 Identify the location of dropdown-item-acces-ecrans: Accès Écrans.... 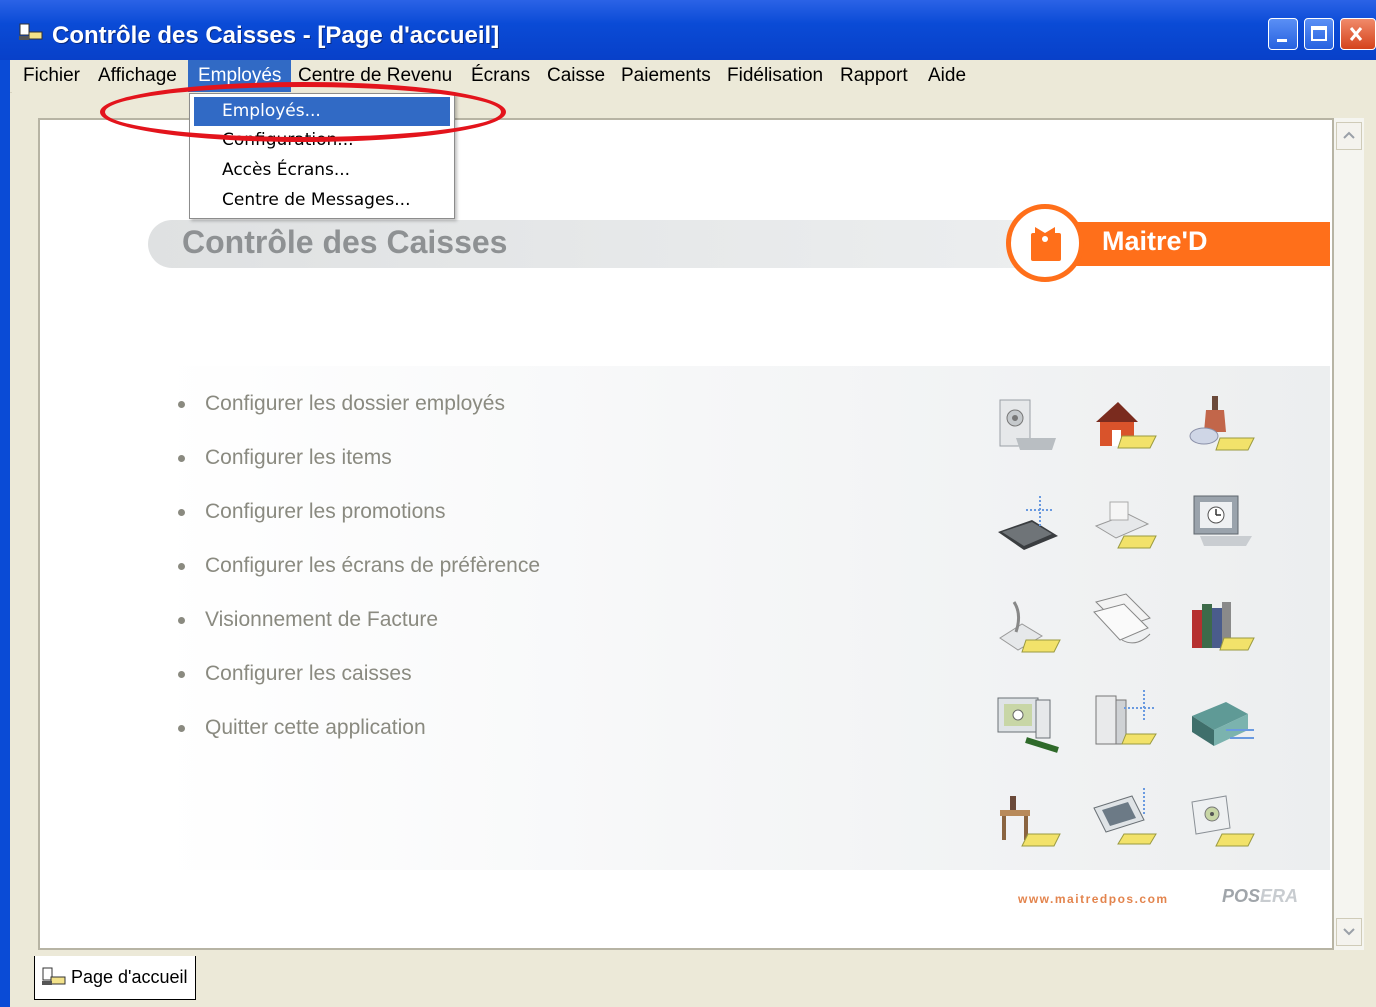
(322, 170).